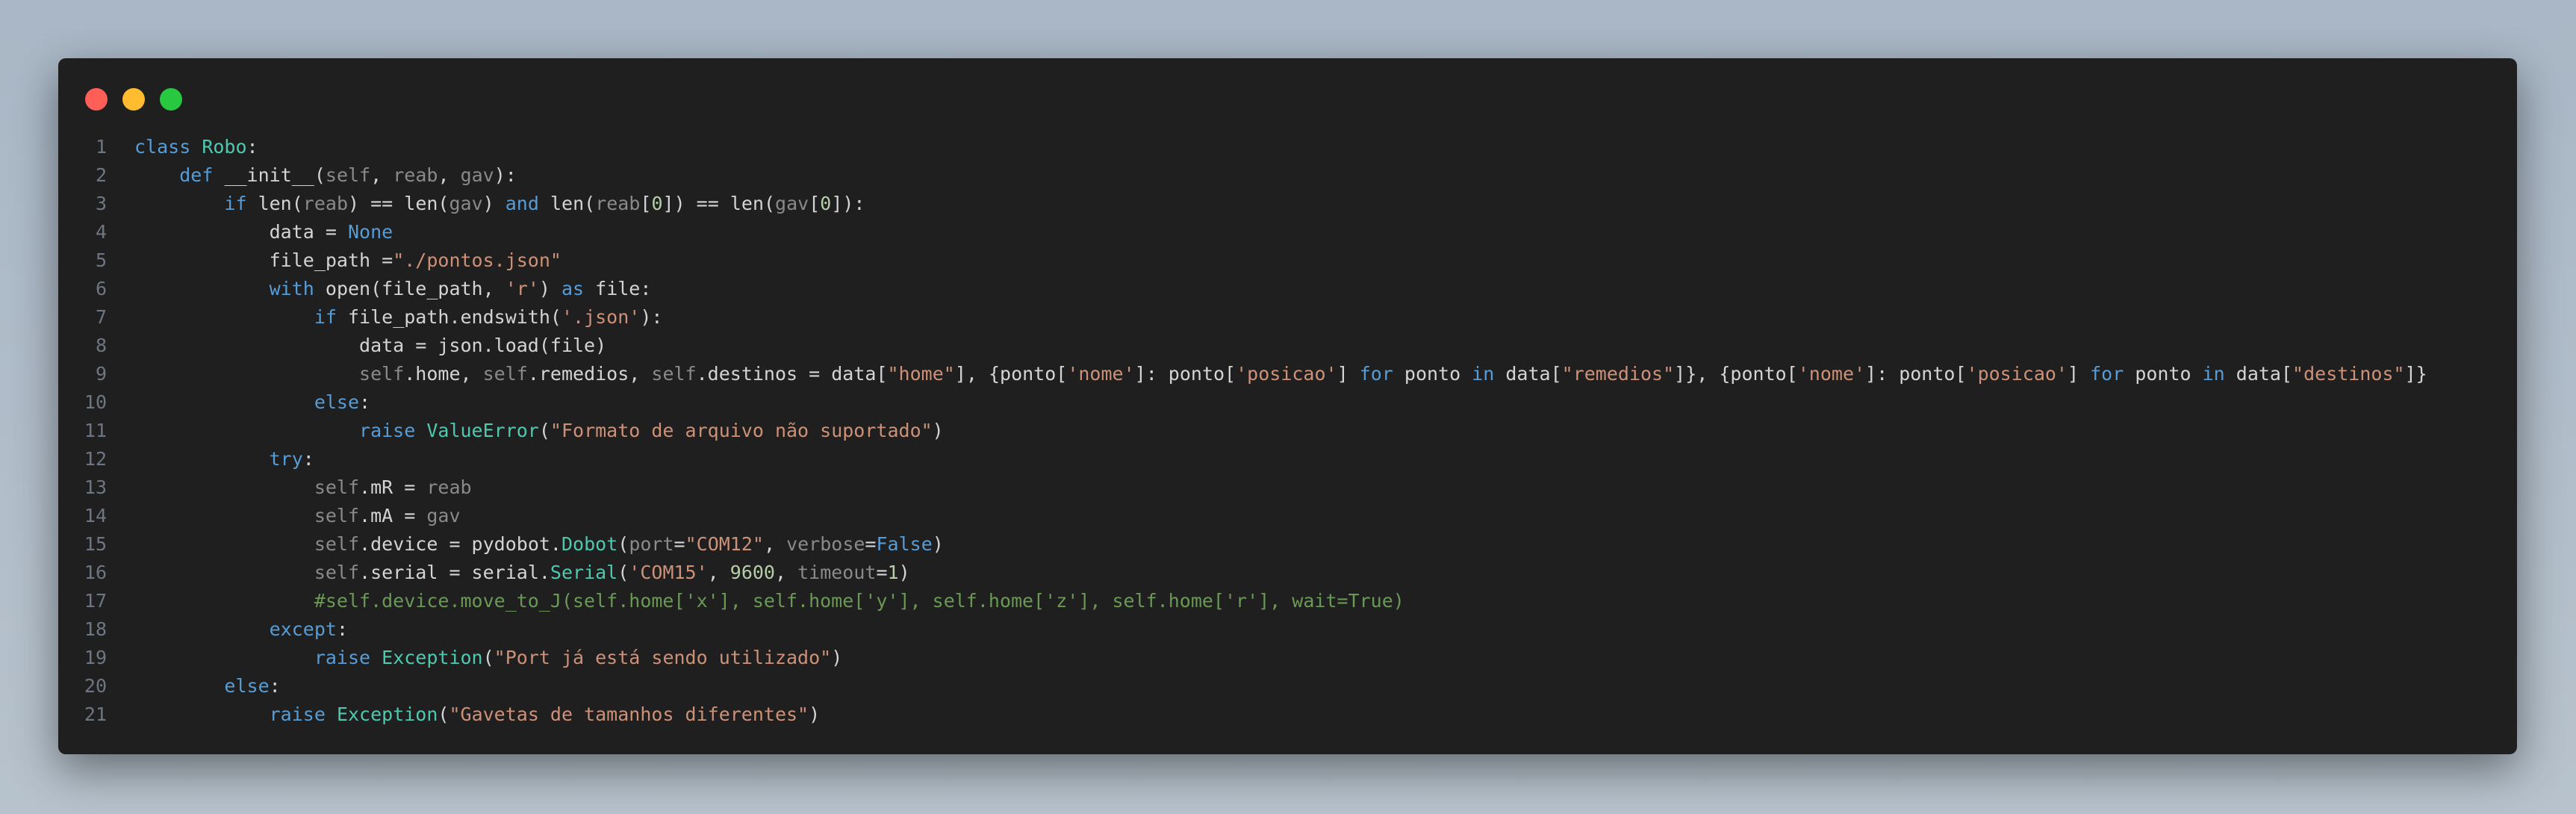  What do you see at coordinates (393, 515) in the screenshot?
I see `code-token: .mA =` at bounding box center [393, 515].